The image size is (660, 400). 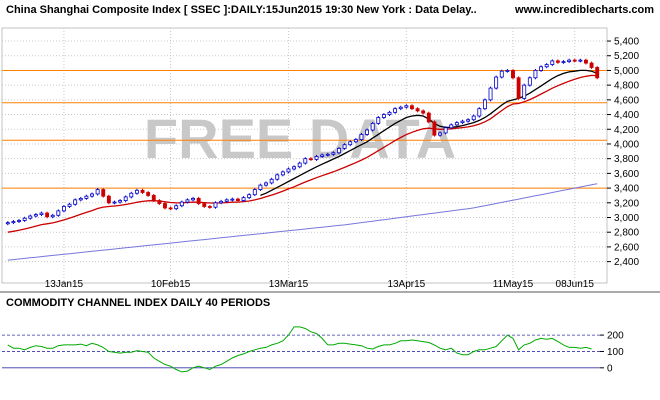 What do you see at coordinates (626, 262) in the screenshot?
I see `price-tick-label: 2,400` at bounding box center [626, 262].